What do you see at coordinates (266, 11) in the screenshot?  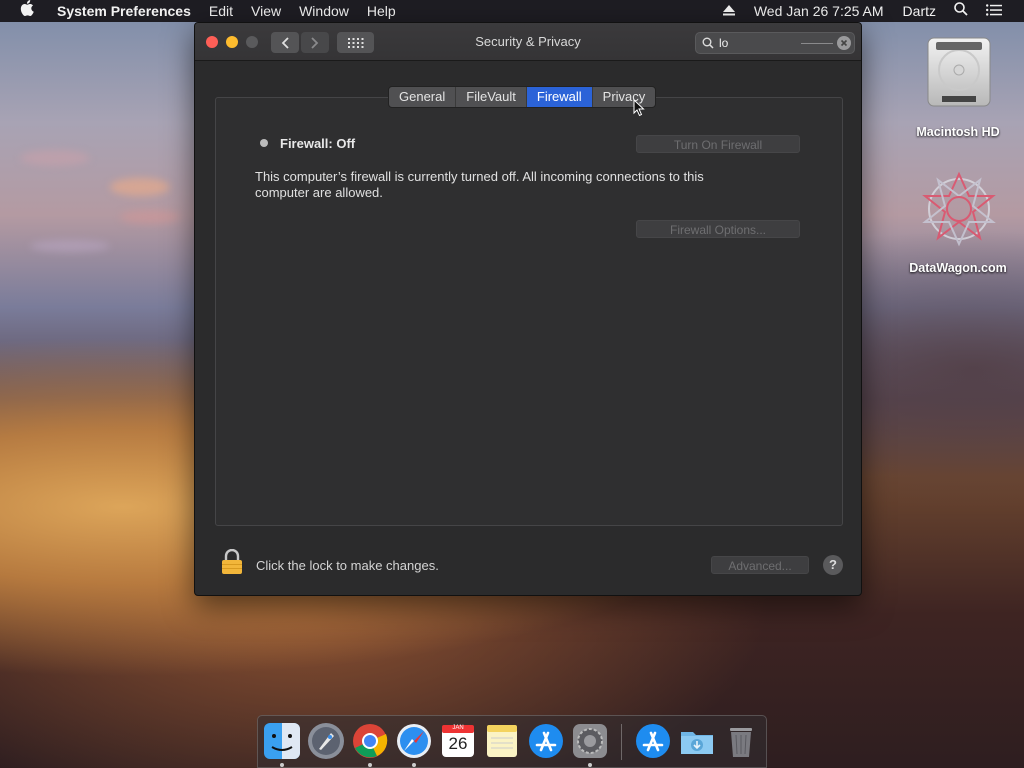 I see `menu-view: View` at bounding box center [266, 11].